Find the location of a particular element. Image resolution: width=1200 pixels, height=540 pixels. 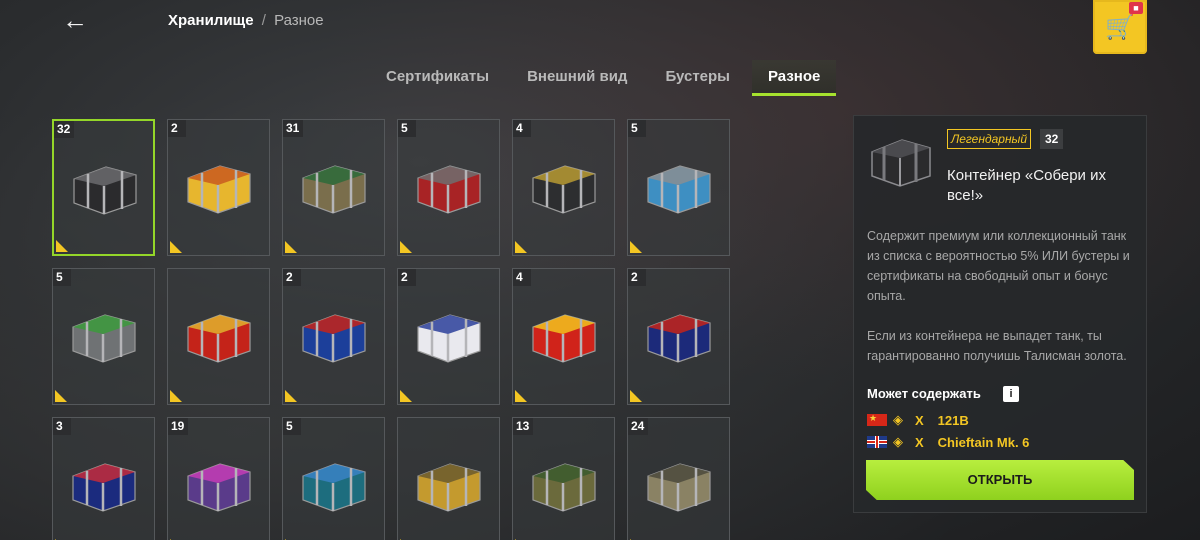

container-title: Контейнер «Собери их все!» is located at coordinates (1026, 185).